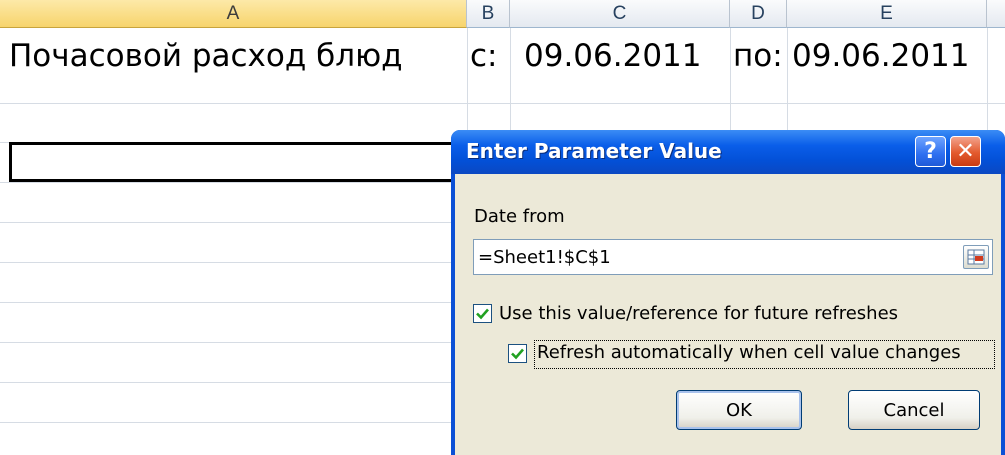 The image size is (1005, 455). I want to click on close-button: ✕, so click(965, 151).